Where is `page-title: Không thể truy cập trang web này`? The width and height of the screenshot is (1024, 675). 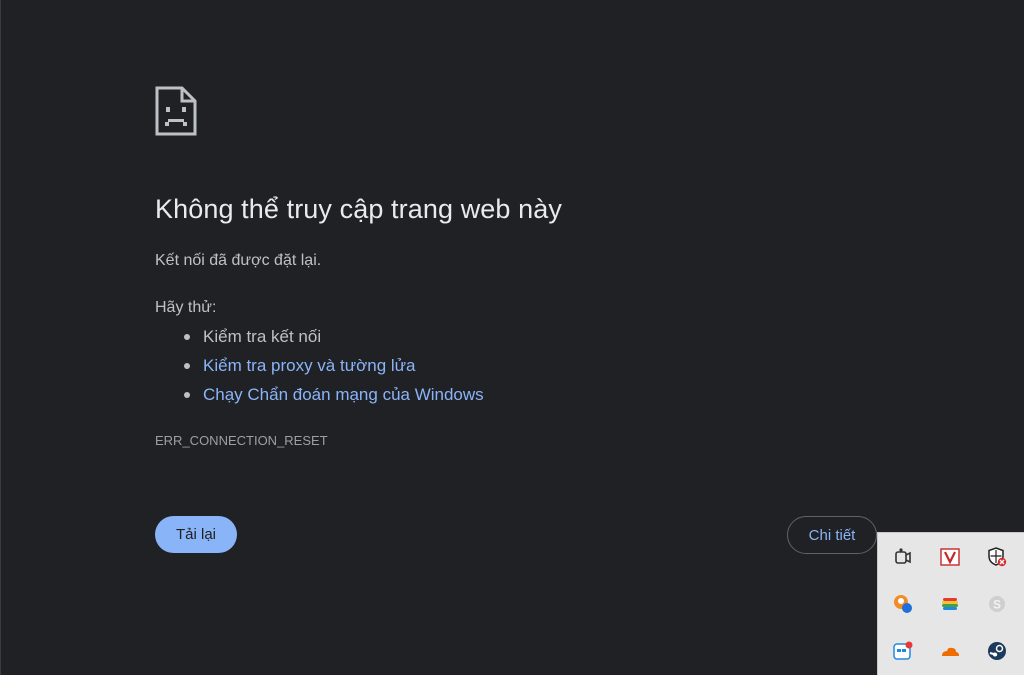
page-title: Không thể truy cập trang web này is located at coordinates (358, 209).